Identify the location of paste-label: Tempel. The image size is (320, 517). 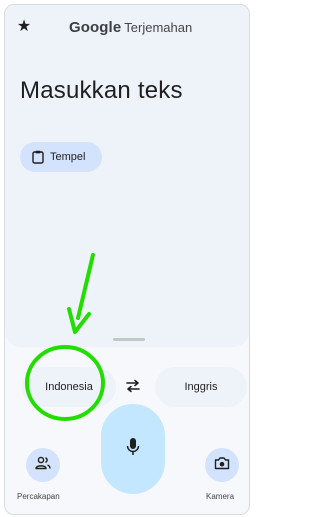
(68, 157).